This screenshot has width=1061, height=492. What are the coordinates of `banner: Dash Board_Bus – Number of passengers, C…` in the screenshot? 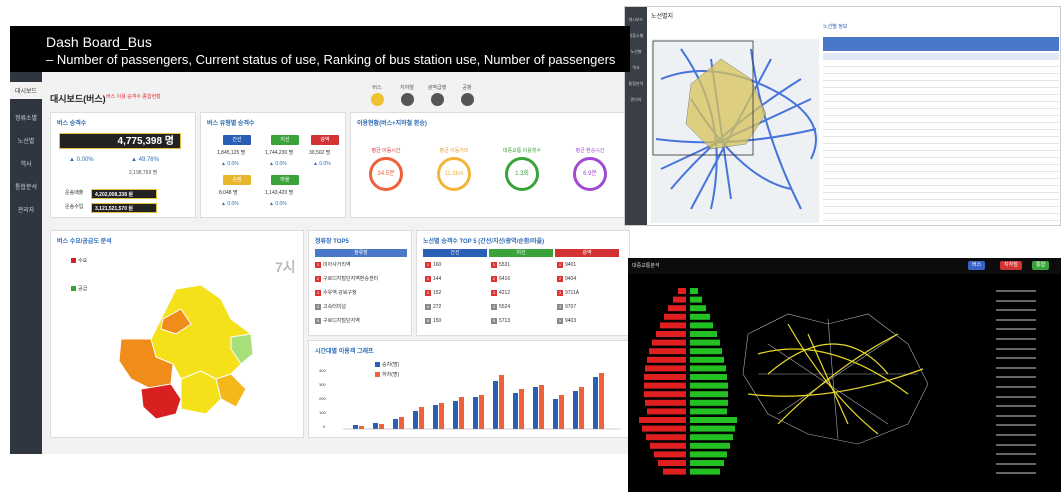 It's located at (320, 49).